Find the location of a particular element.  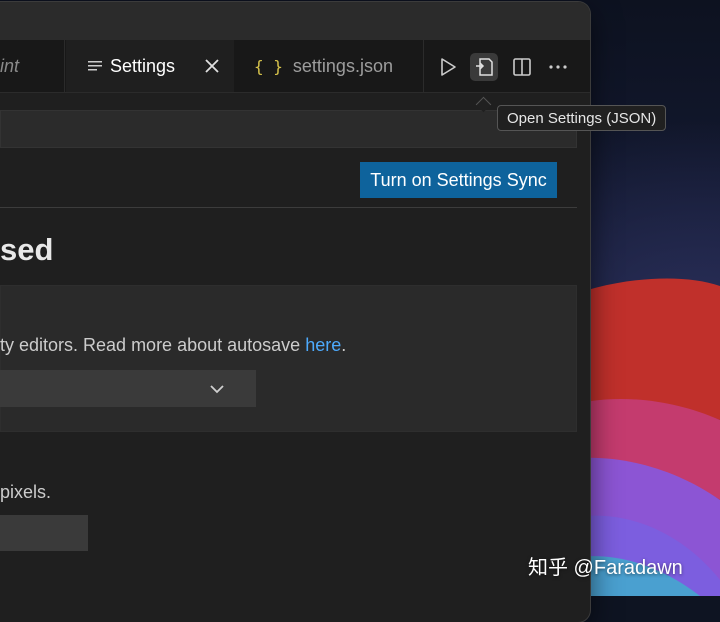

settings-list-icon is located at coordinates (95, 66).